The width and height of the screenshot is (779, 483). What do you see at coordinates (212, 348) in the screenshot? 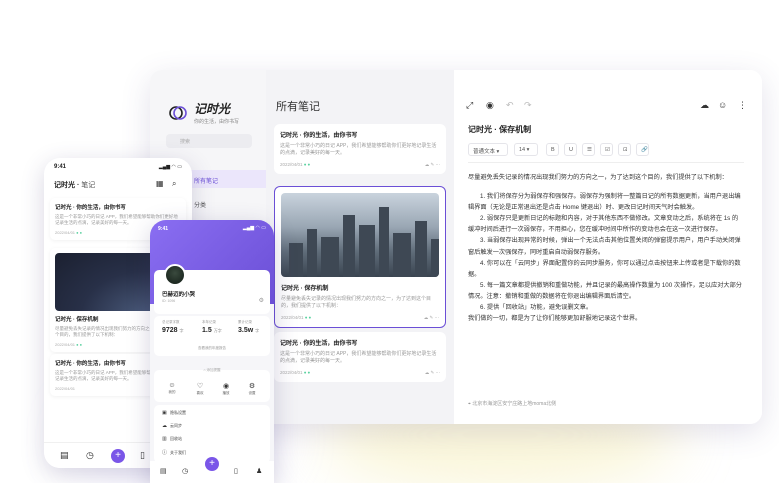
I see `report-link: 查看我的年度报告` at bounding box center [212, 348].